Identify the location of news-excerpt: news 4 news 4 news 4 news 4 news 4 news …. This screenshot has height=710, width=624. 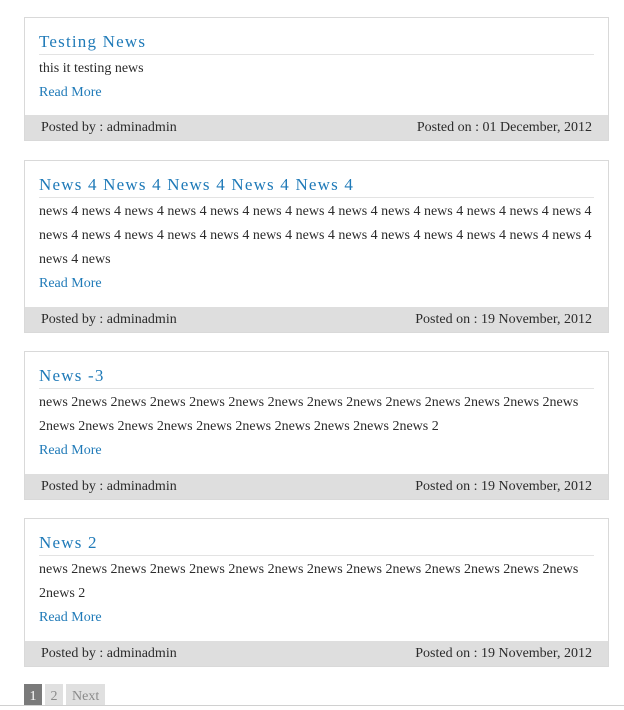
(315, 235).